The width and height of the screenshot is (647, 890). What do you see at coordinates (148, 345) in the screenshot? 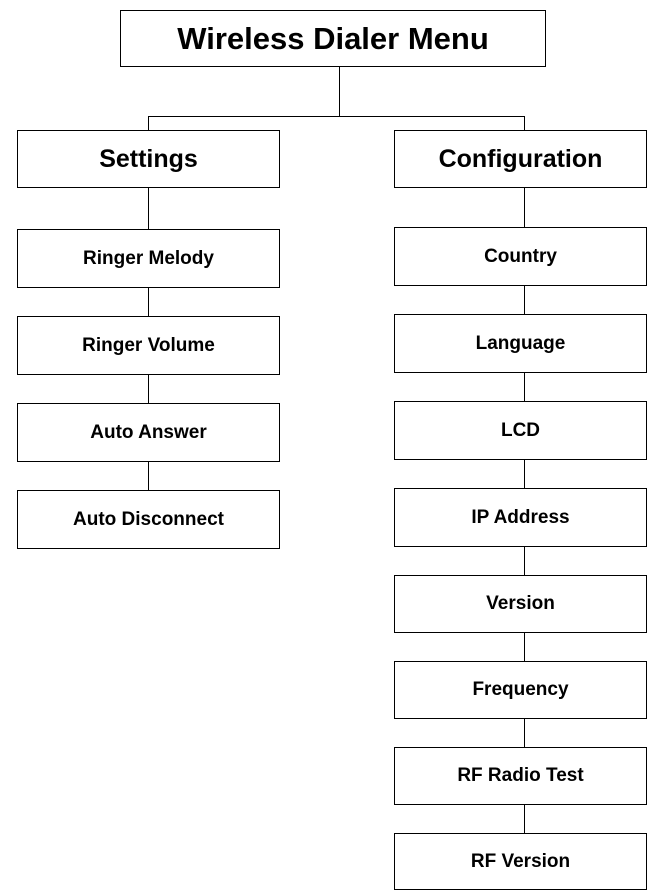
I see `settings-item-ringer-volume: Ringer Volume` at bounding box center [148, 345].